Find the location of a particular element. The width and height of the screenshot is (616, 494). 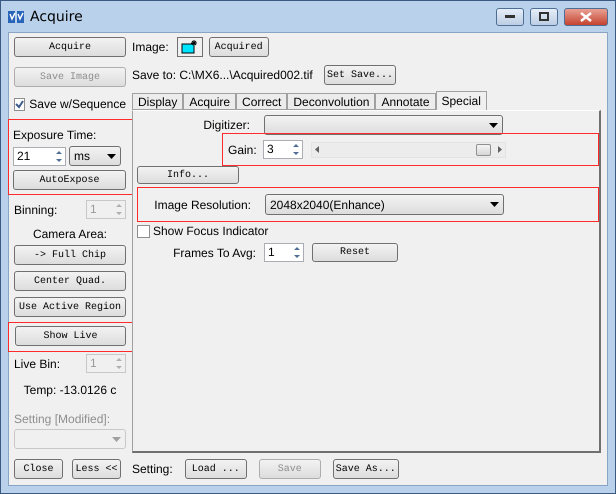

close-button: Close is located at coordinates (38, 469).